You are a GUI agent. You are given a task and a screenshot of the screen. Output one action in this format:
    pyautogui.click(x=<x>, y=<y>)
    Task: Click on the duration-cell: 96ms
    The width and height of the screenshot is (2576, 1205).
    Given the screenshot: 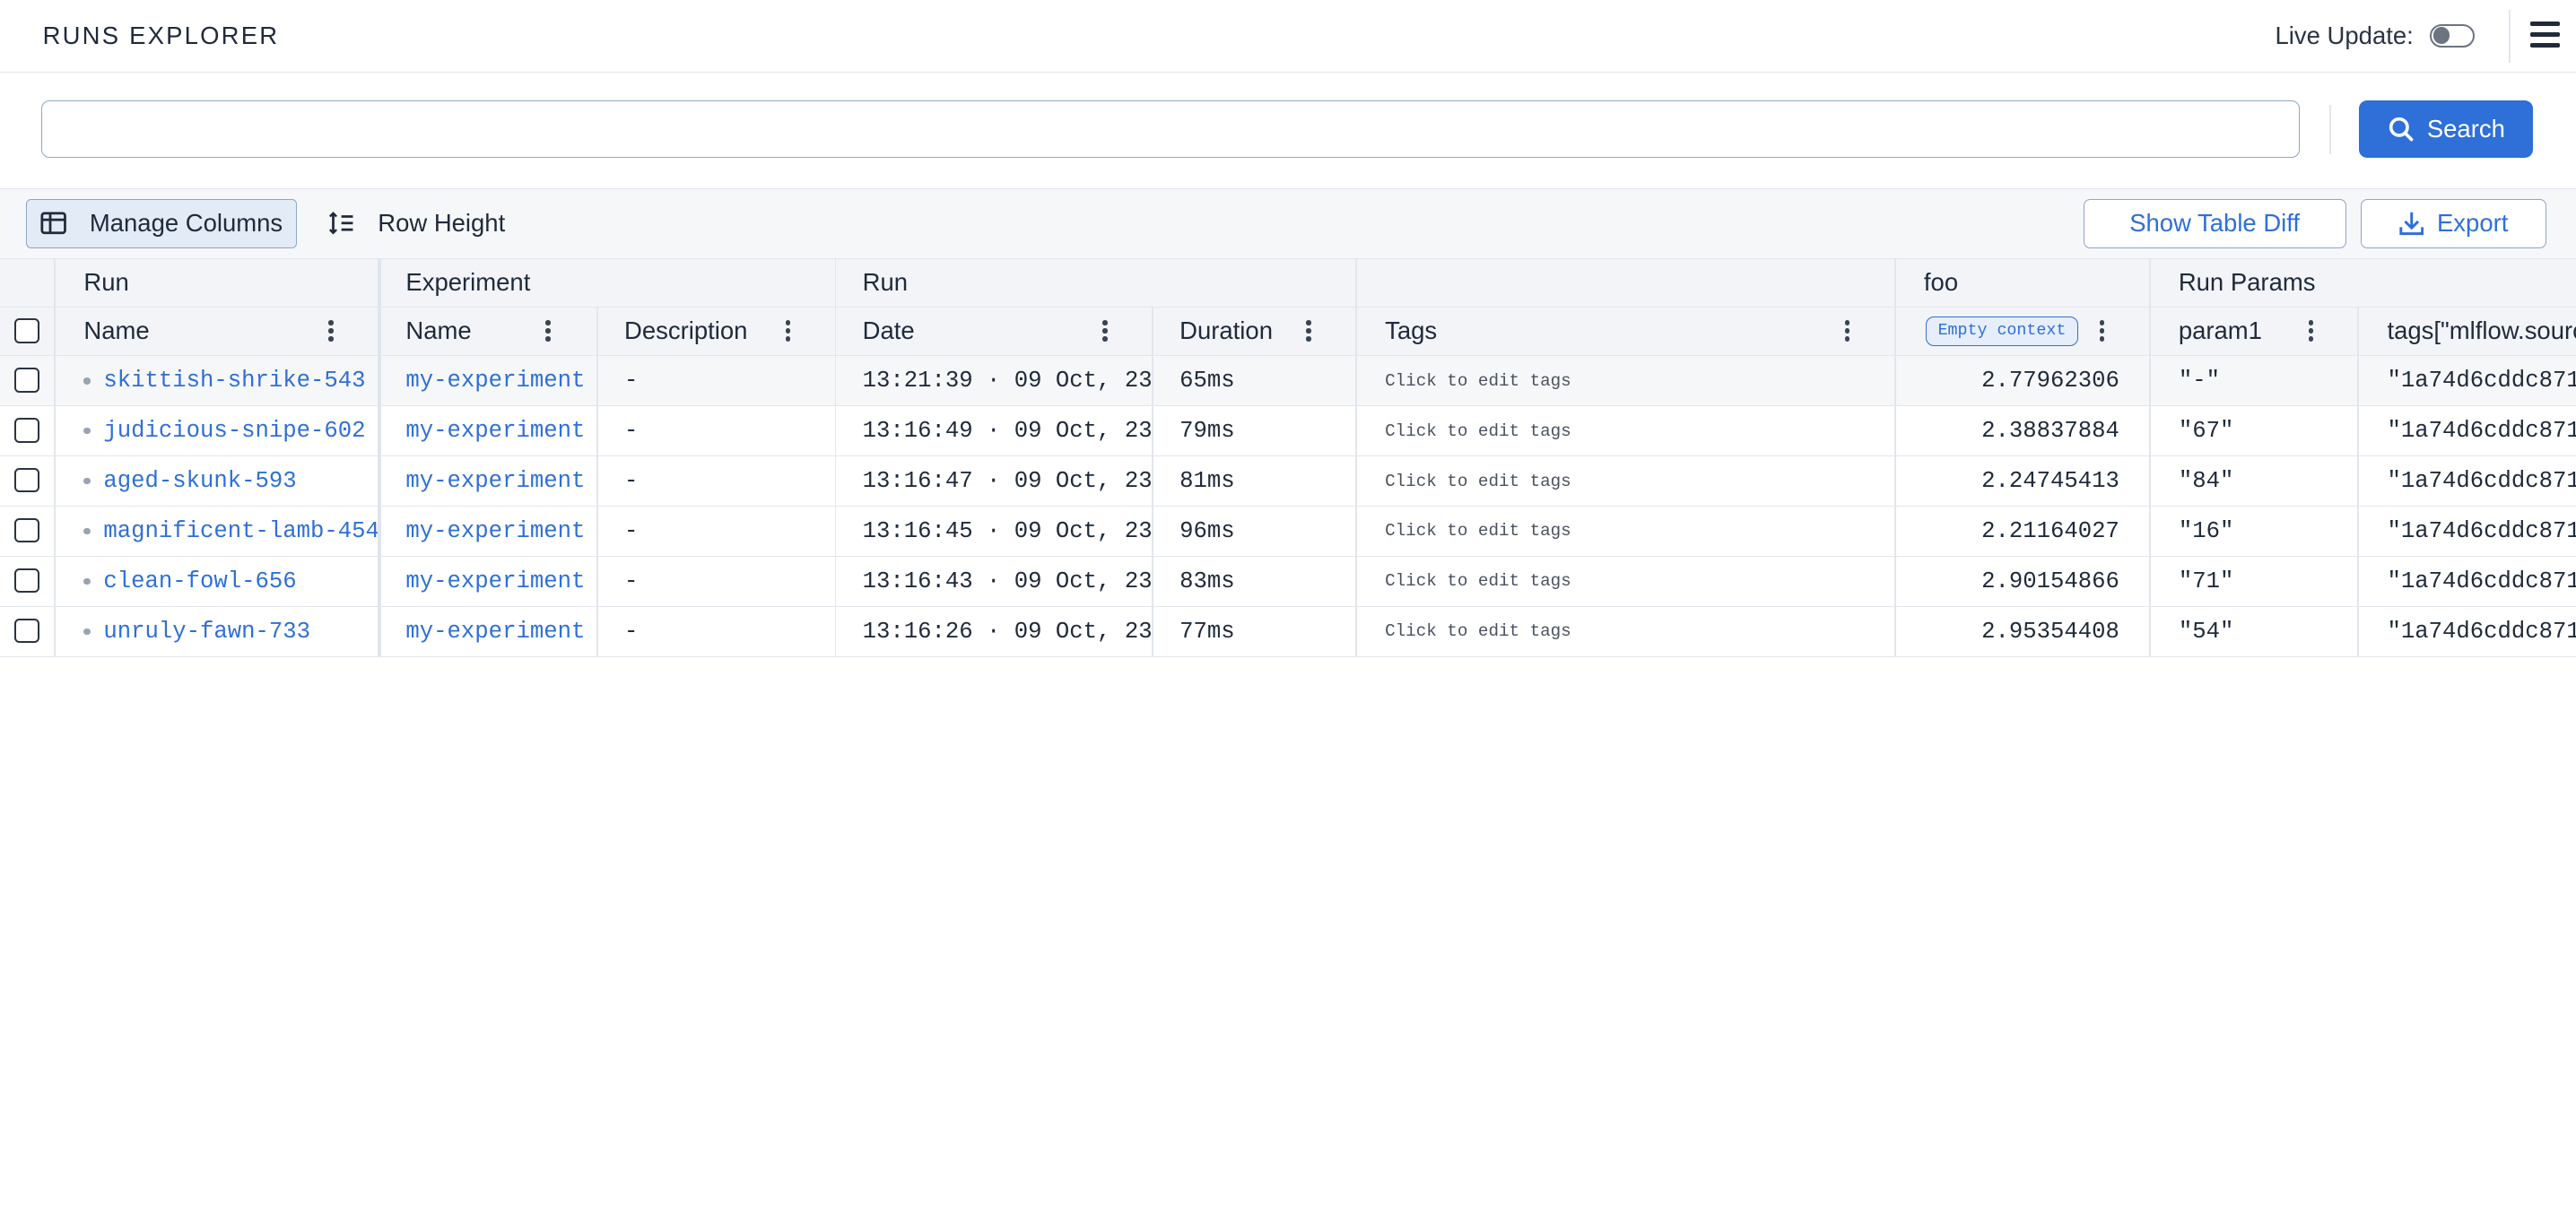 What is the action you would take?
    pyautogui.click(x=1207, y=530)
    